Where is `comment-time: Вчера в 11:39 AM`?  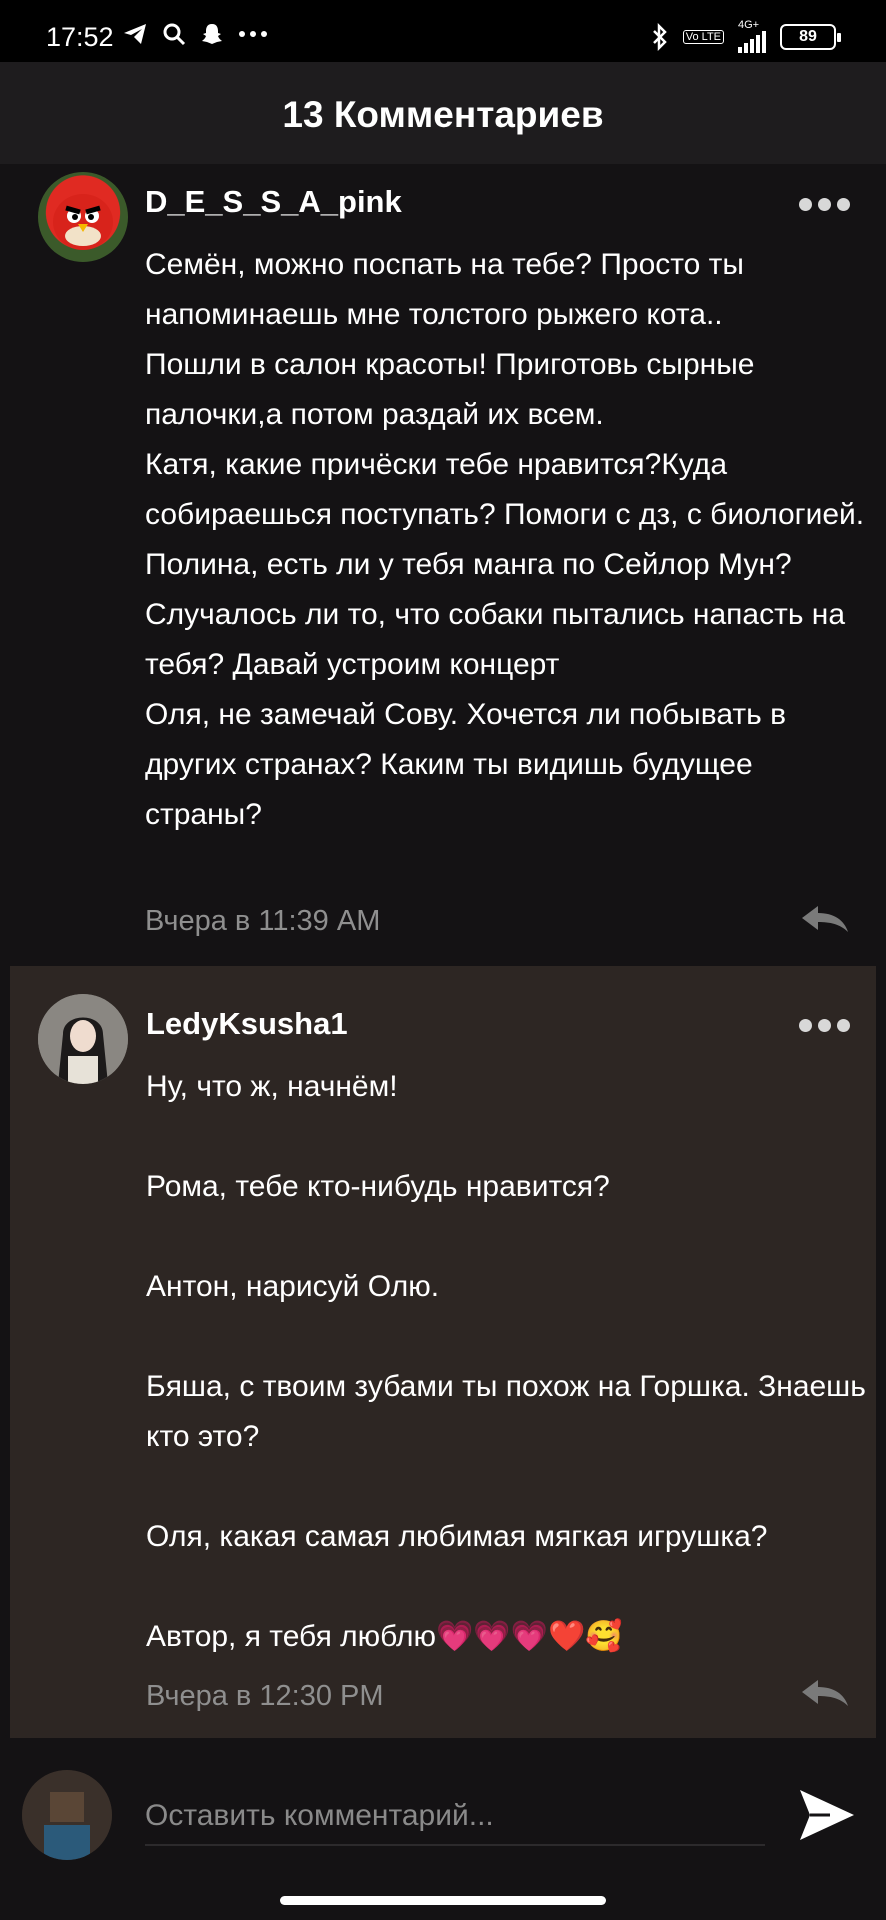
comment-time: Вчера в 11:39 AM is located at coordinates (263, 921).